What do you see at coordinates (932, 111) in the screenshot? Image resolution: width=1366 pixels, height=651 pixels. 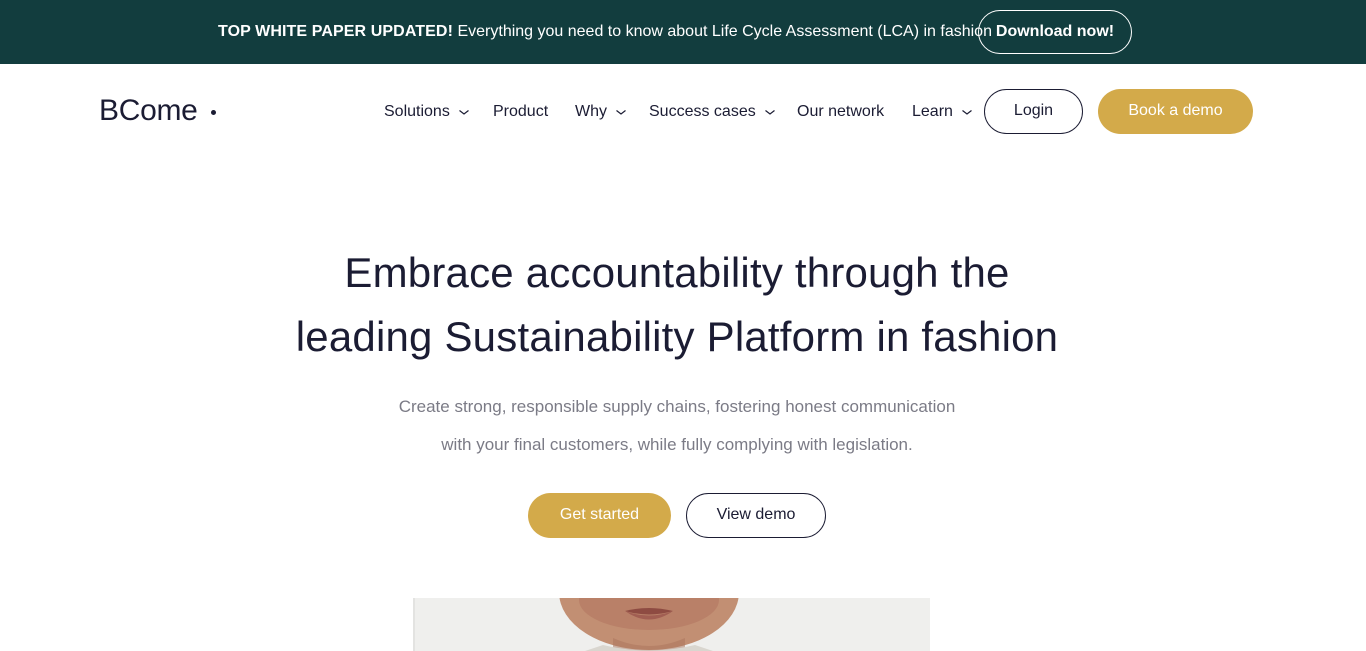 I see `nav-label: Learn` at bounding box center [932, 111].